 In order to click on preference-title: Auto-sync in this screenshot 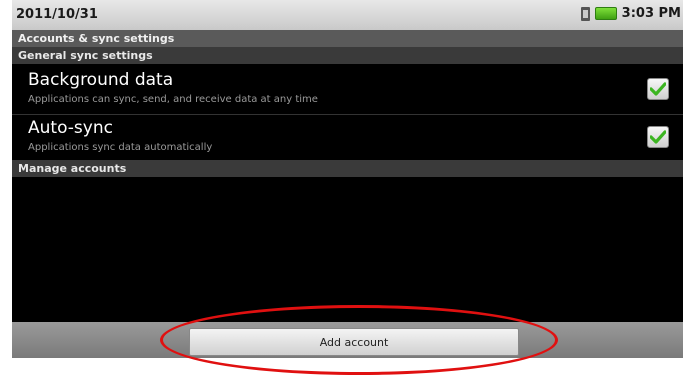, I will do `click(70, 128)`.